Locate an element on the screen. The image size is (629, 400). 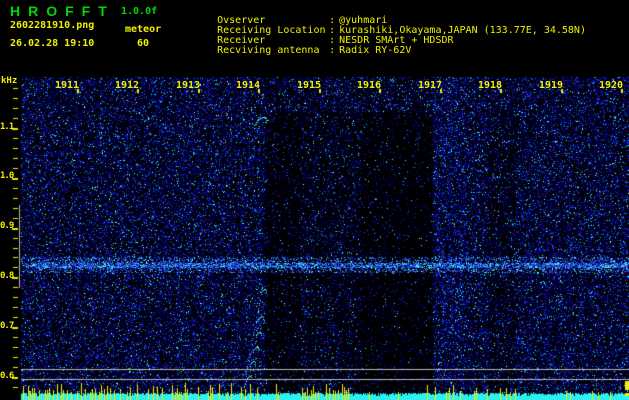
freq-label: 0.6 is located at coordinates (7, 376).